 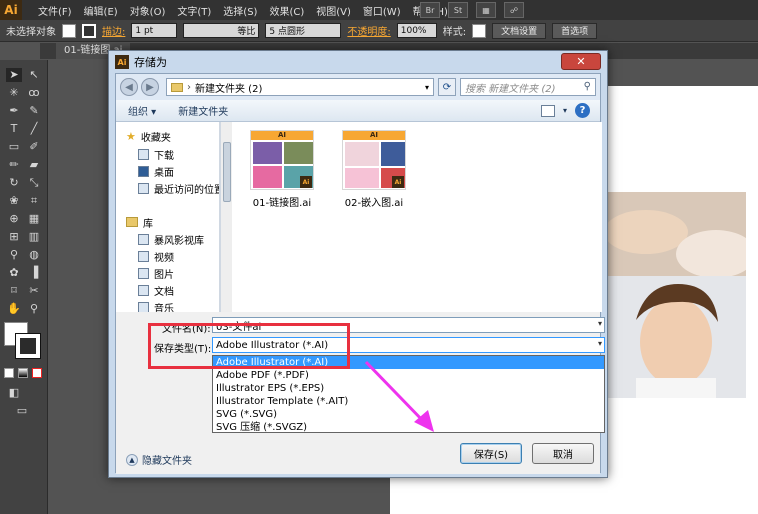 I want to click on menu-view: 视图(V), so click(x=333, y=10).